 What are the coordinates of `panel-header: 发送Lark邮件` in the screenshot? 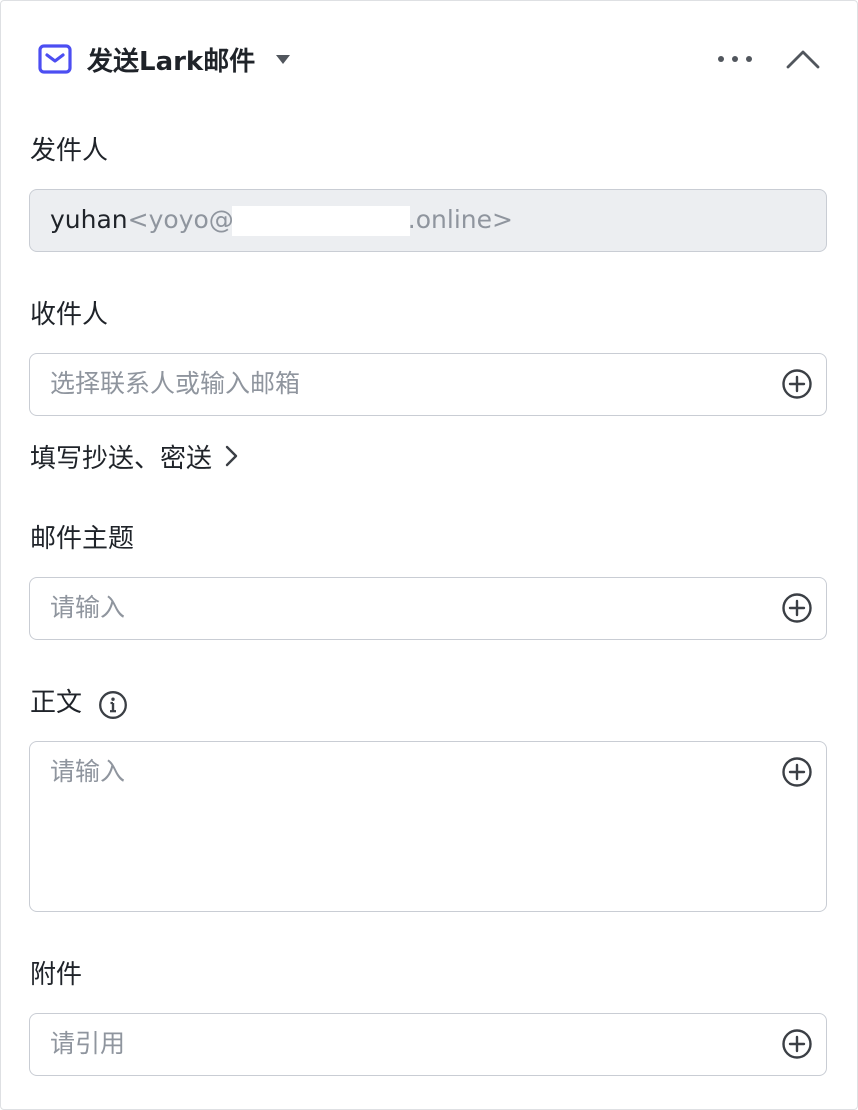 It's located at (165, 59).